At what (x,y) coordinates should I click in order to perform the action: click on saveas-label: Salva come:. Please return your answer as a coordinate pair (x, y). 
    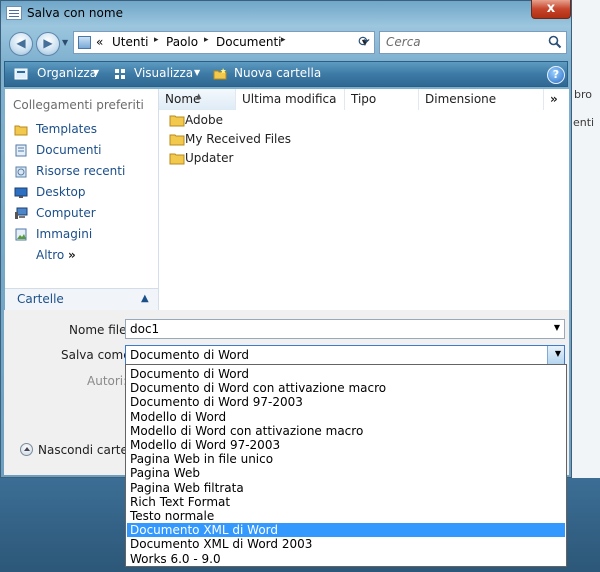
    Looking at the image, I should click on (98, 355).